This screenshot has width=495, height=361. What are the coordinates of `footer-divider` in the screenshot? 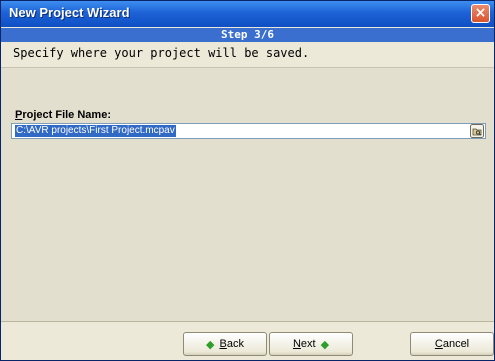 It's located at (247, 321).